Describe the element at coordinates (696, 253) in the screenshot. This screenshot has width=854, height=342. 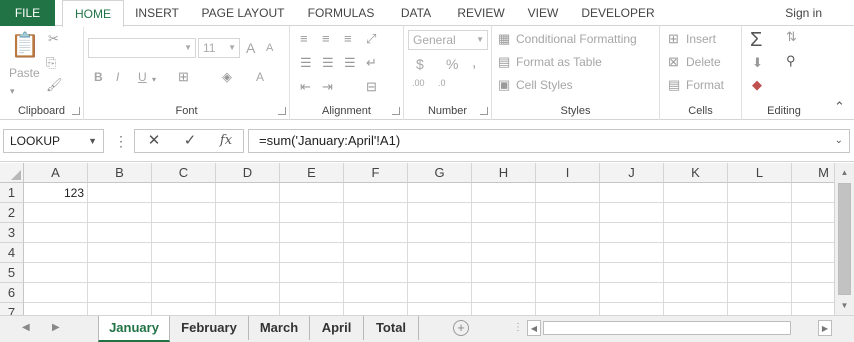
I see `cell-k4` at that location.